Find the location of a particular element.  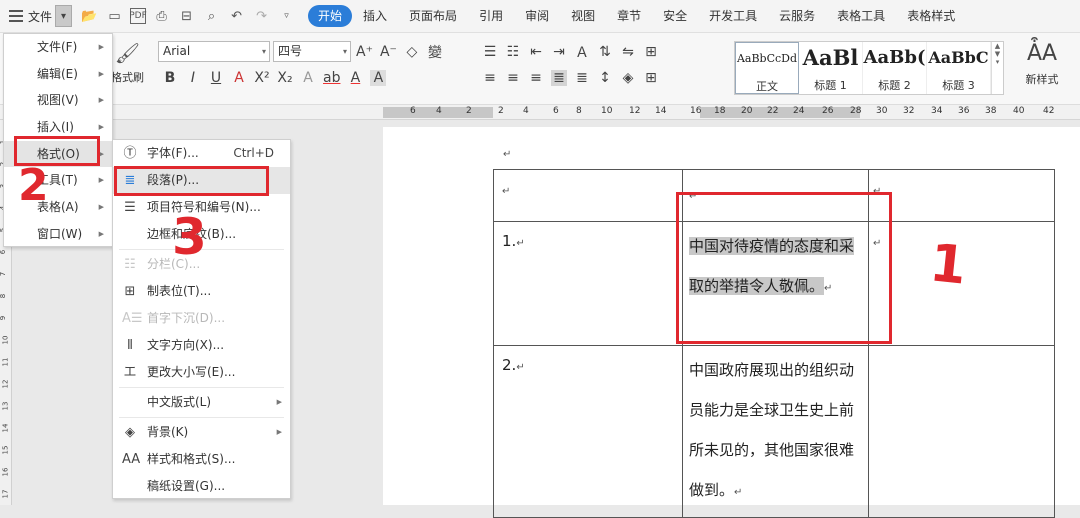

table-cell is located at coordinates (961, 431).